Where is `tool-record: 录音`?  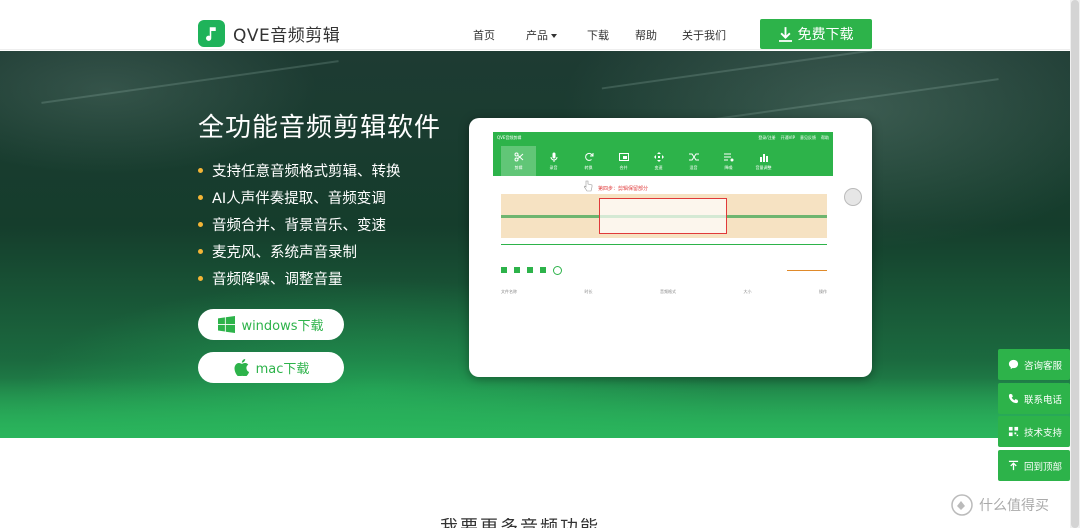
tool-record: 录音 is located at coordinates (553, 161).